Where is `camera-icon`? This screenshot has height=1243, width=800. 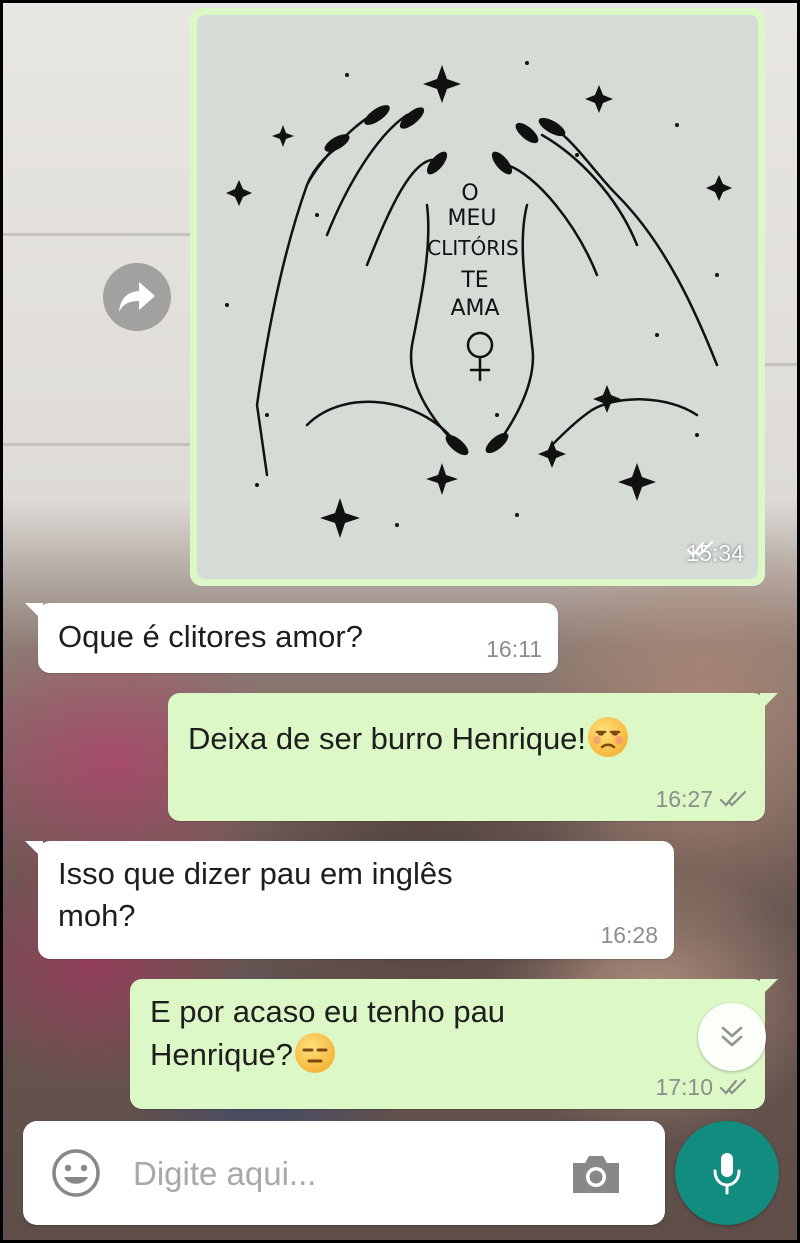 camera-icon is located at coordinates (596, 1174).